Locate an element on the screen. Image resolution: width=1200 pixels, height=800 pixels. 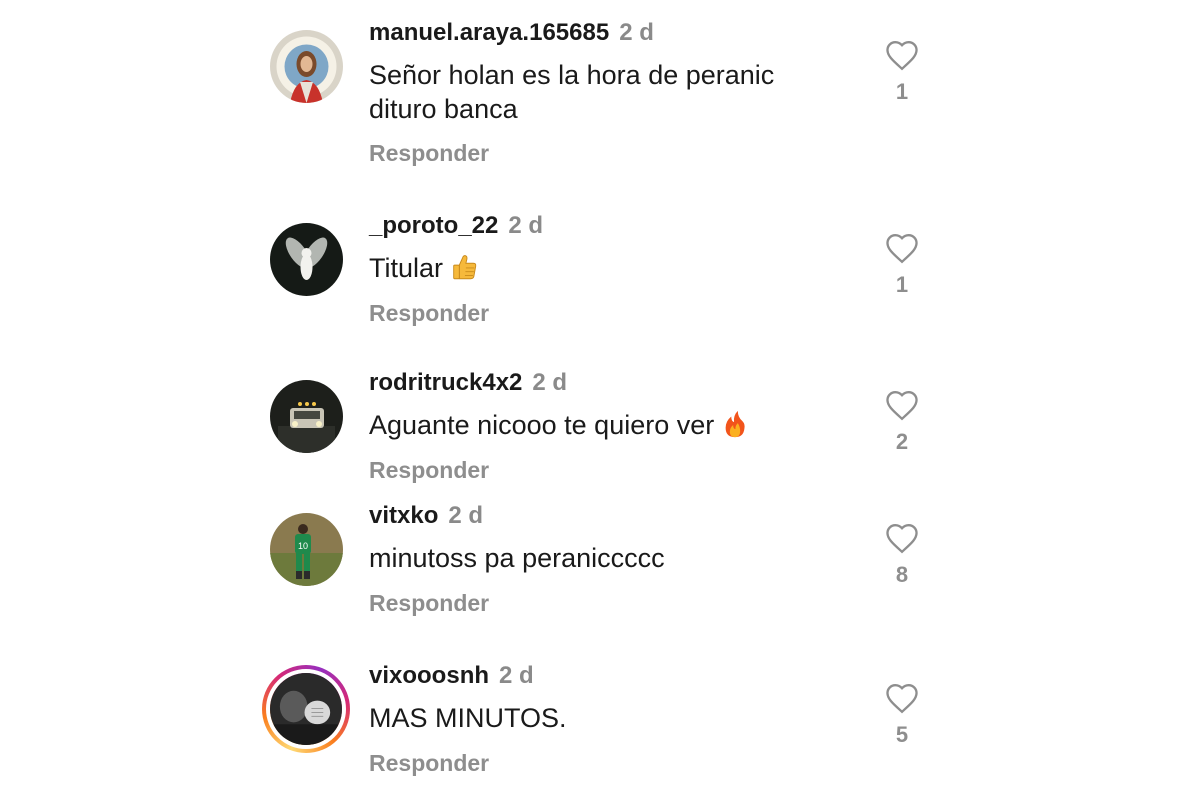
fire-emoji is located at coordinates (735, 424).